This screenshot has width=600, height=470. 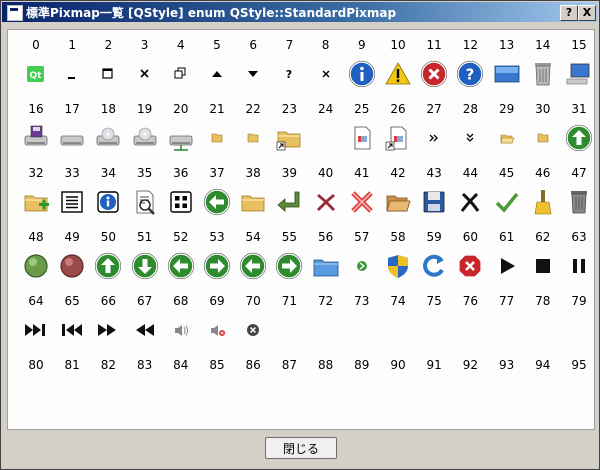 I want to click on pixmap-cell: 1, so click(x=72, y=70).